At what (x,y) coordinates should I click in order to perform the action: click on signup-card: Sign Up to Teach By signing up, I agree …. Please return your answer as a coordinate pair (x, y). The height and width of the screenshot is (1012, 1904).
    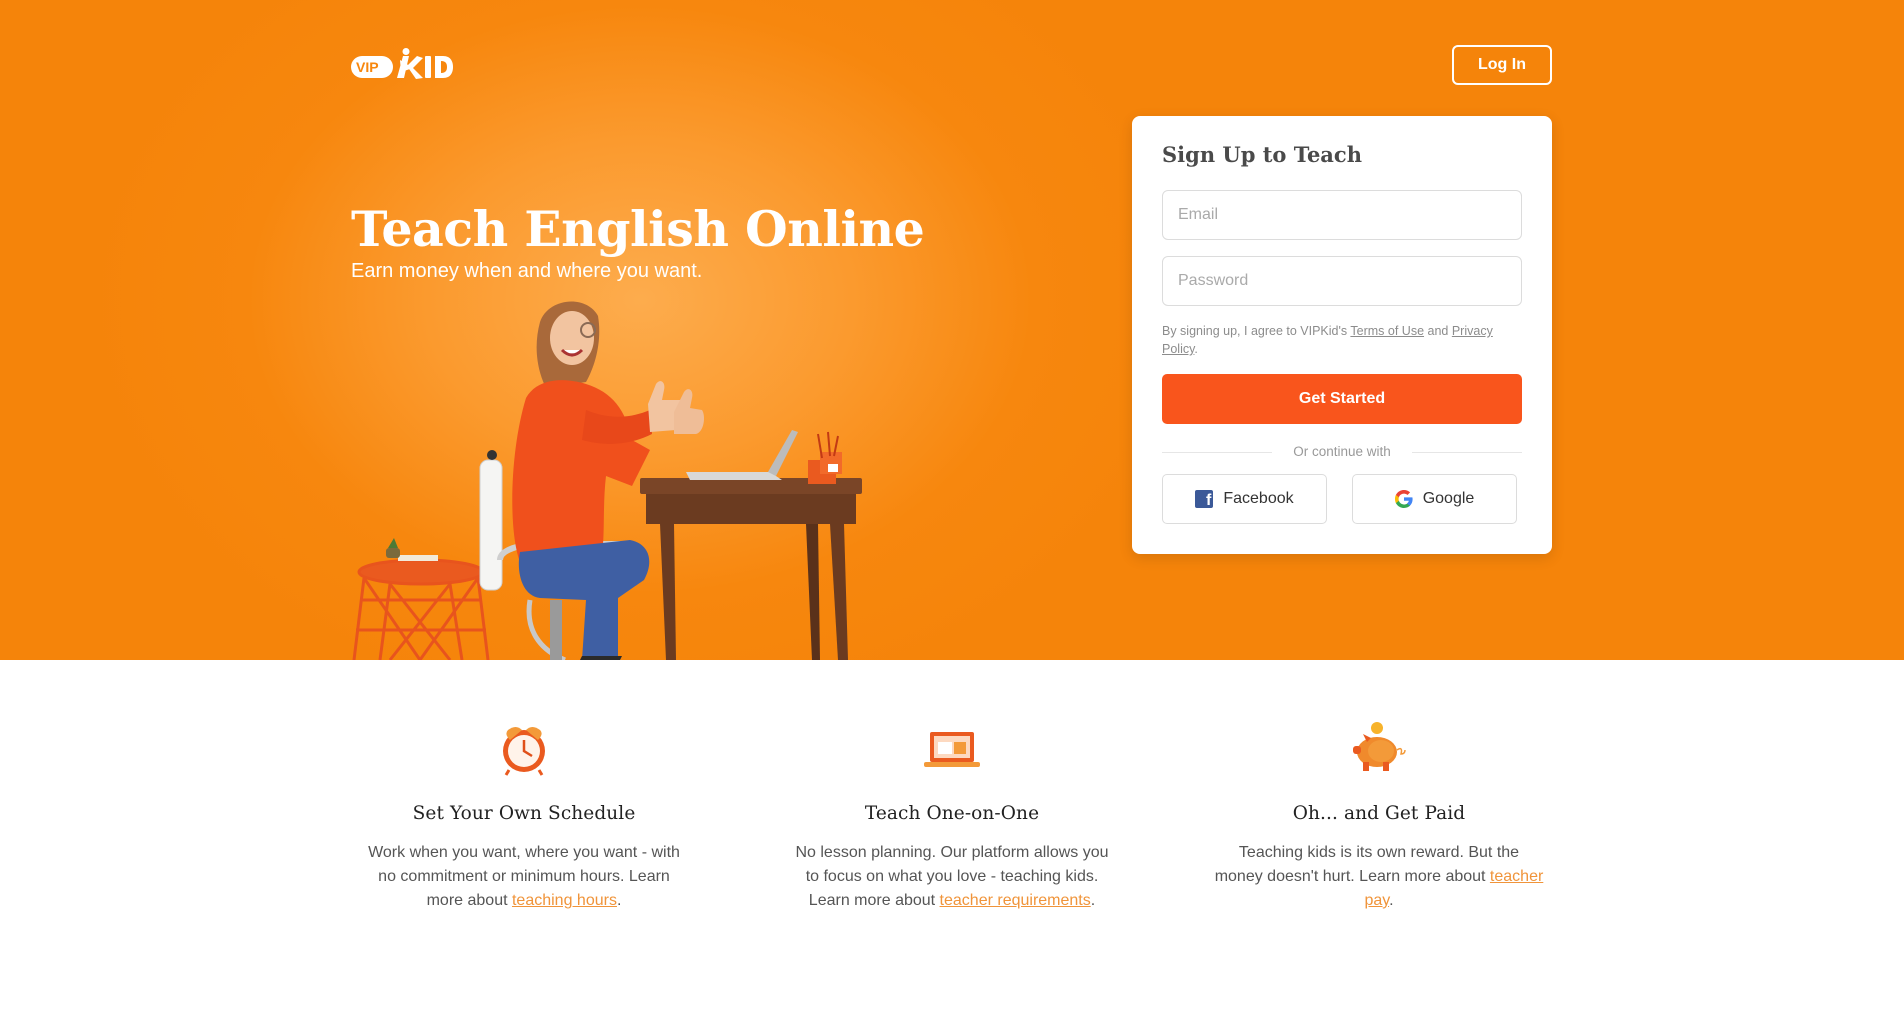
    Looking at the image, I should click on (1342, 335).